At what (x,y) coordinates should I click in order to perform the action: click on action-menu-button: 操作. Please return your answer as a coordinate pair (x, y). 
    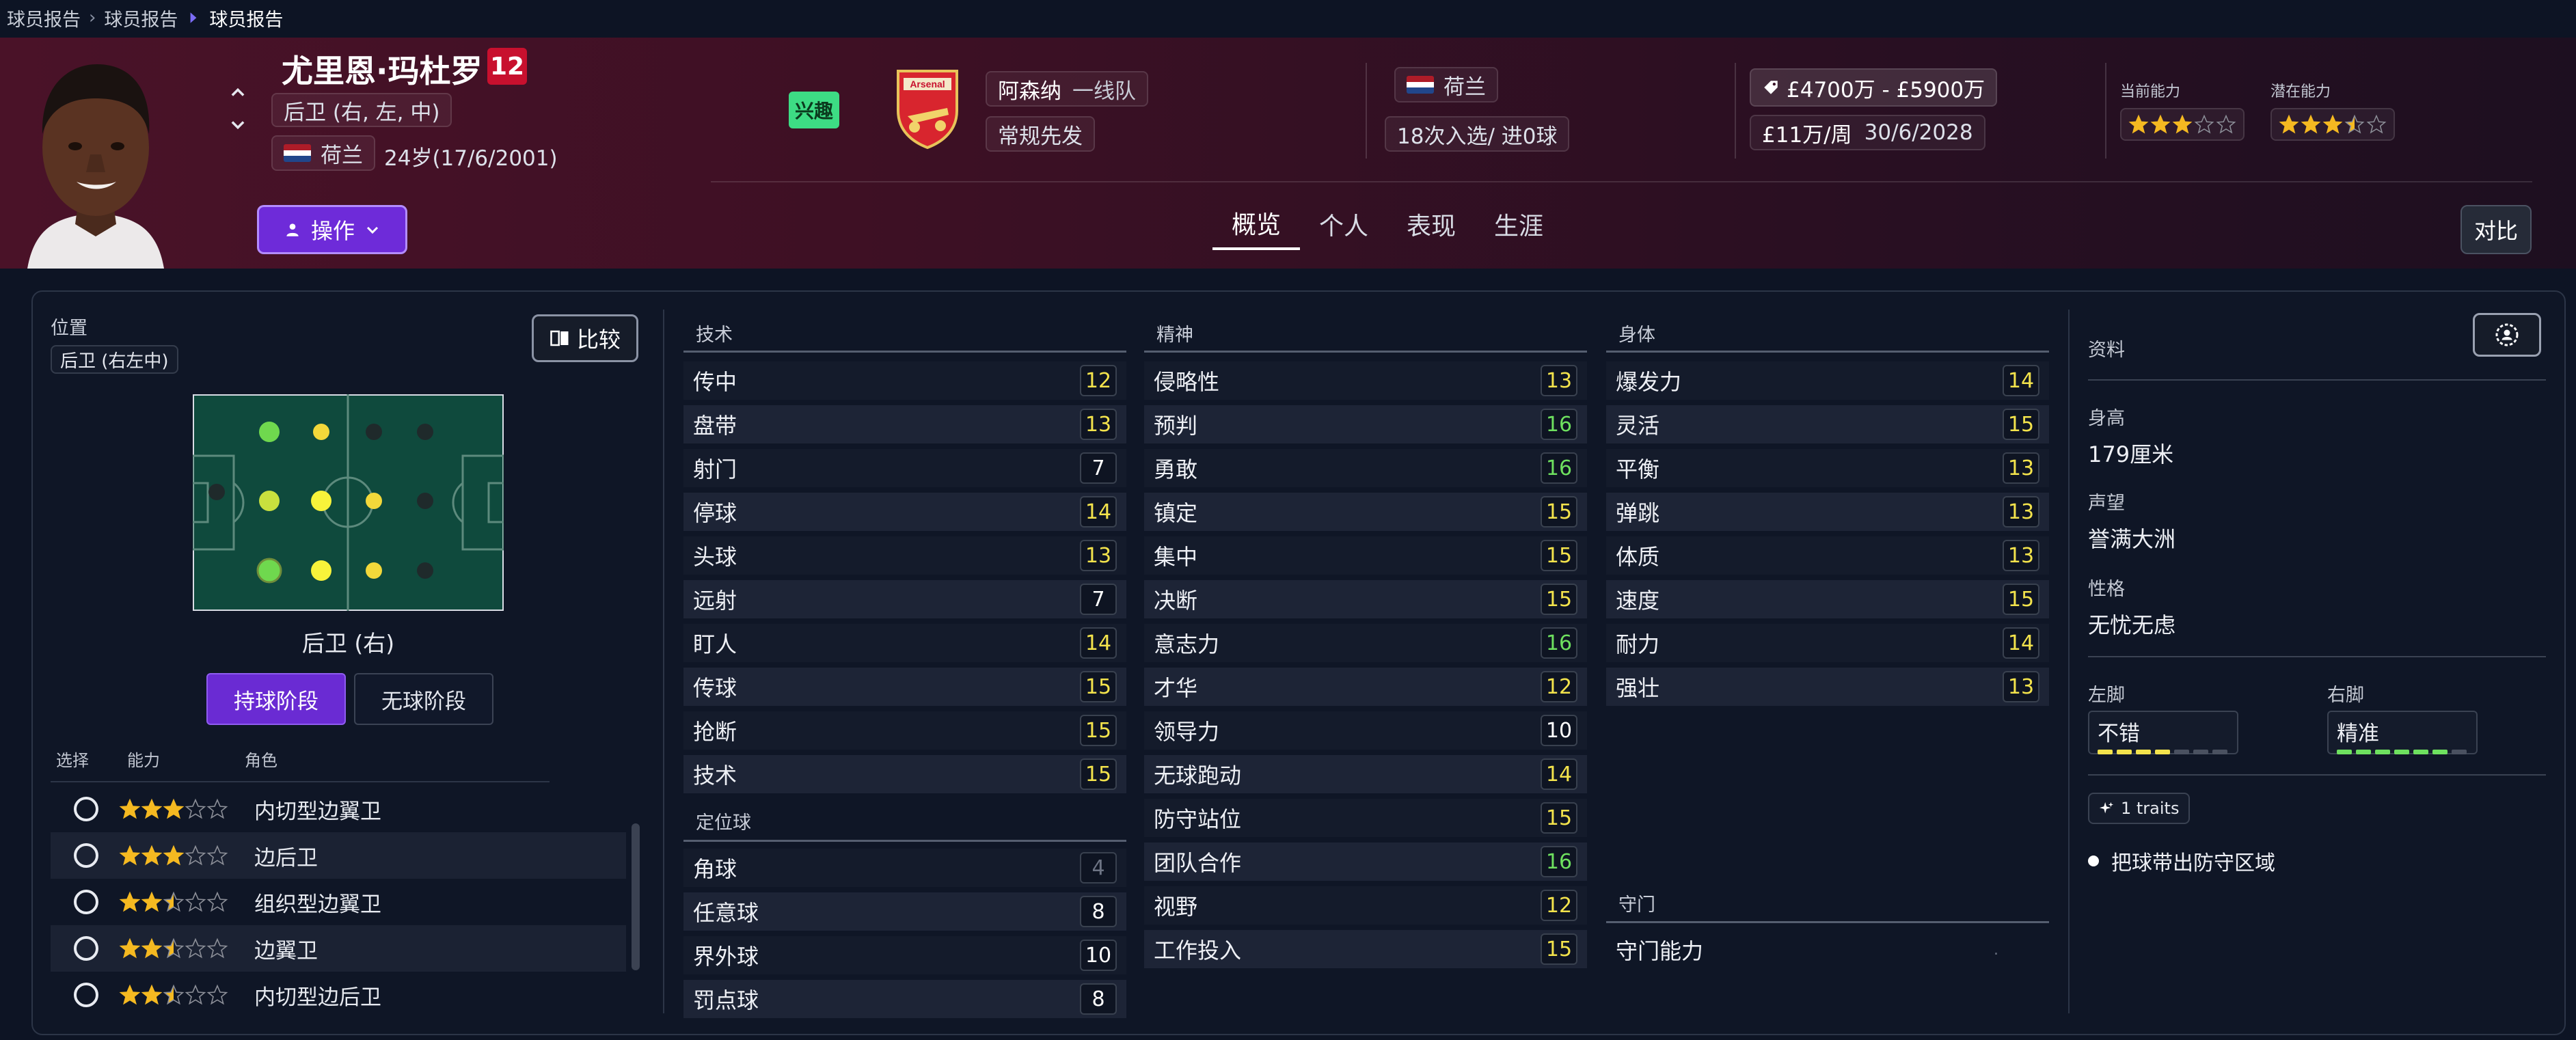
    Looking at the image, I should click on (332, 229).